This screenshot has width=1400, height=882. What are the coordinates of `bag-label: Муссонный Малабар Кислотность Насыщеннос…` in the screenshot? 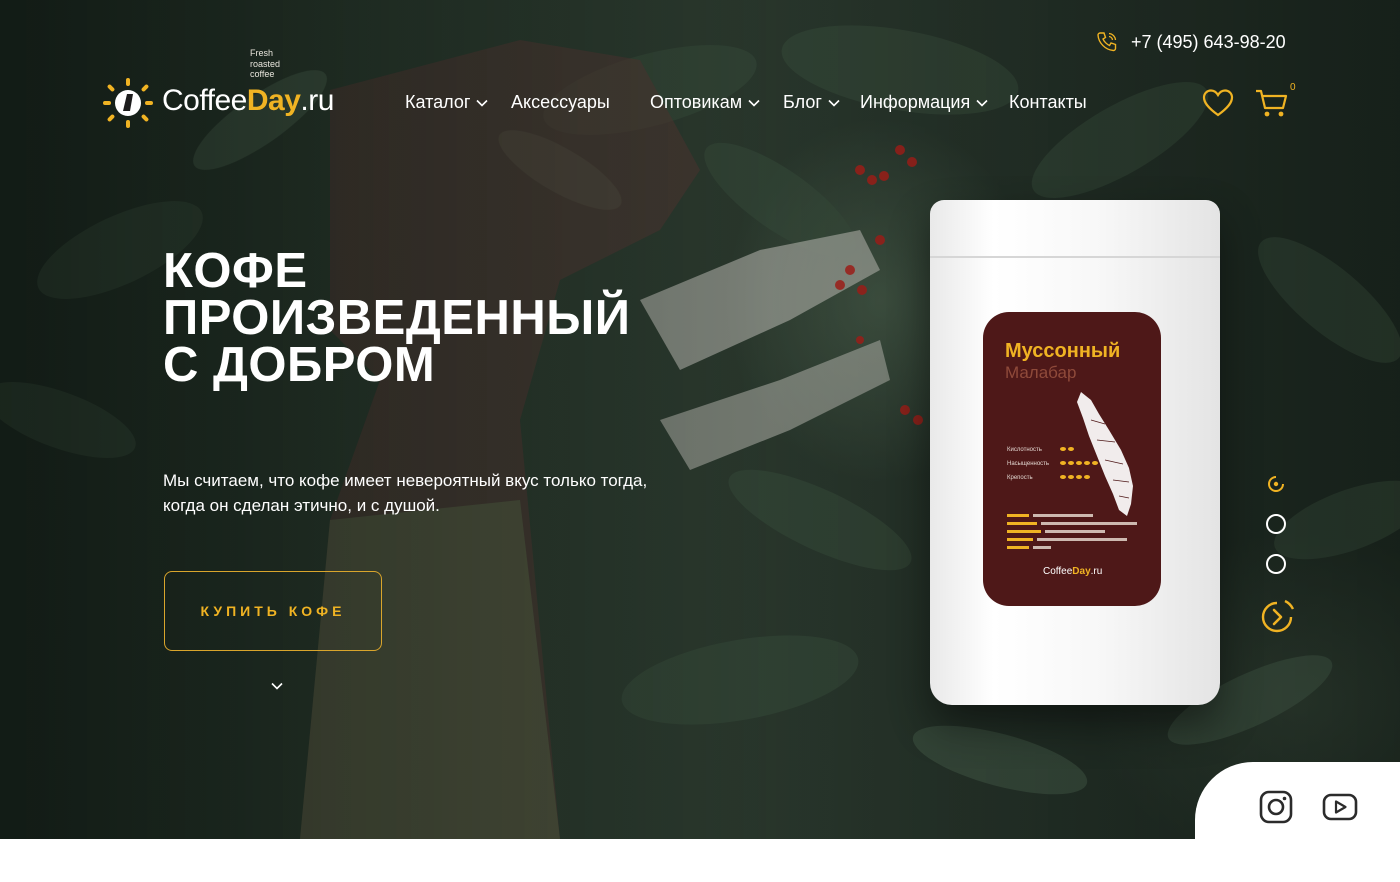 It's located at (1072, 459).